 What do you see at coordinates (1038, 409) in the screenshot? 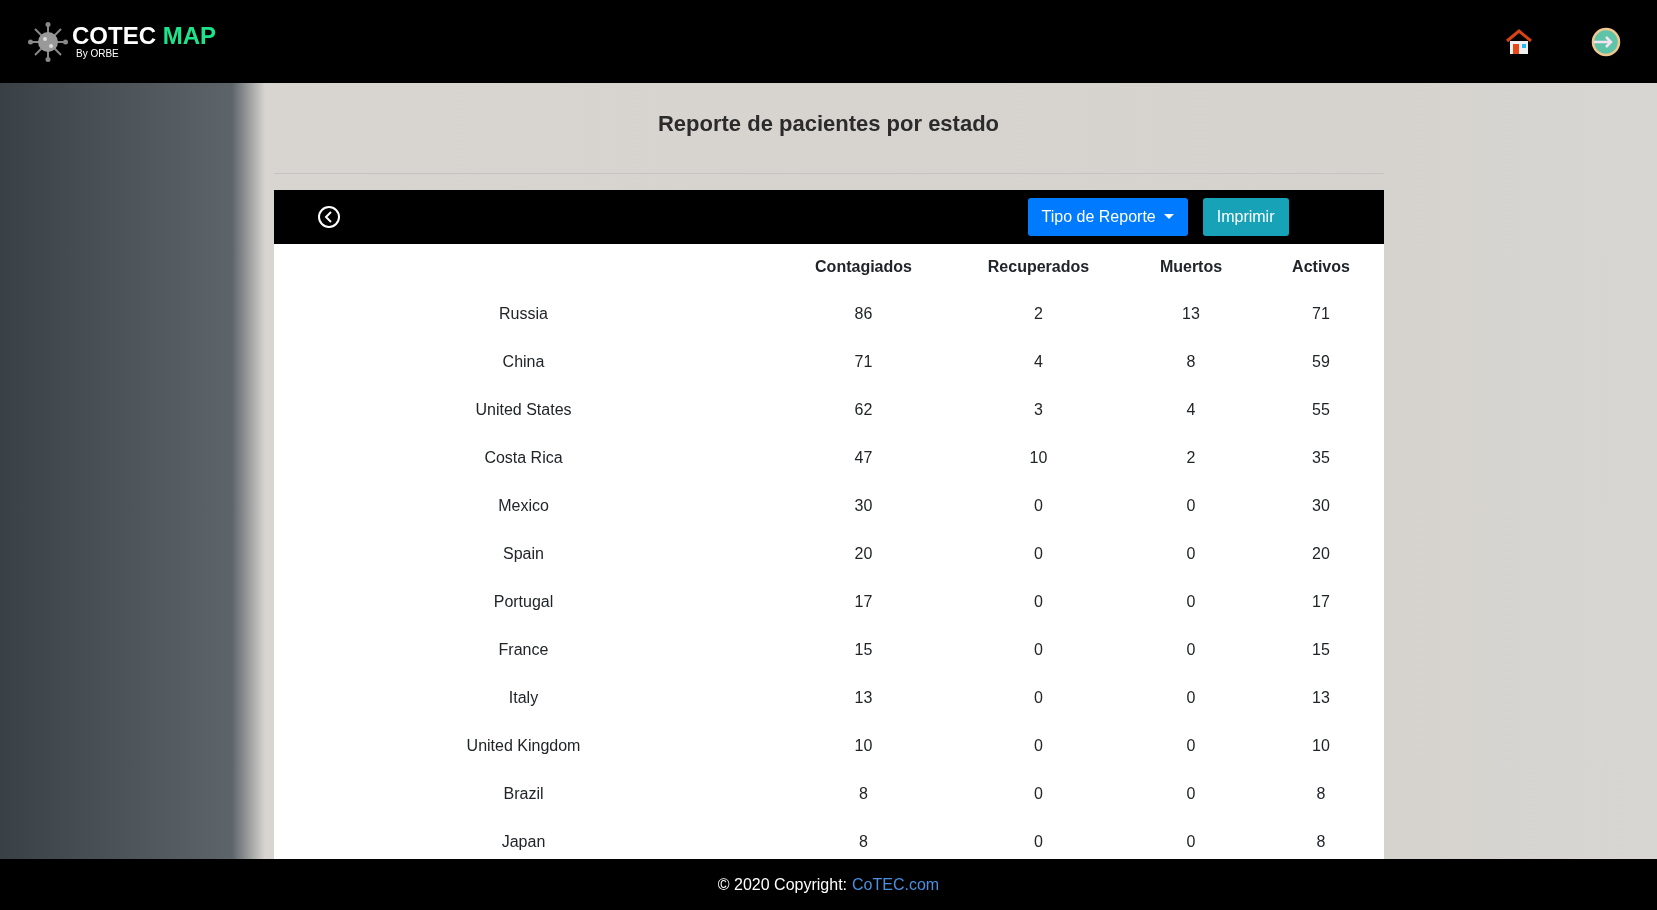
I see `table-cell: 3` at bounding box center [1038, 409].